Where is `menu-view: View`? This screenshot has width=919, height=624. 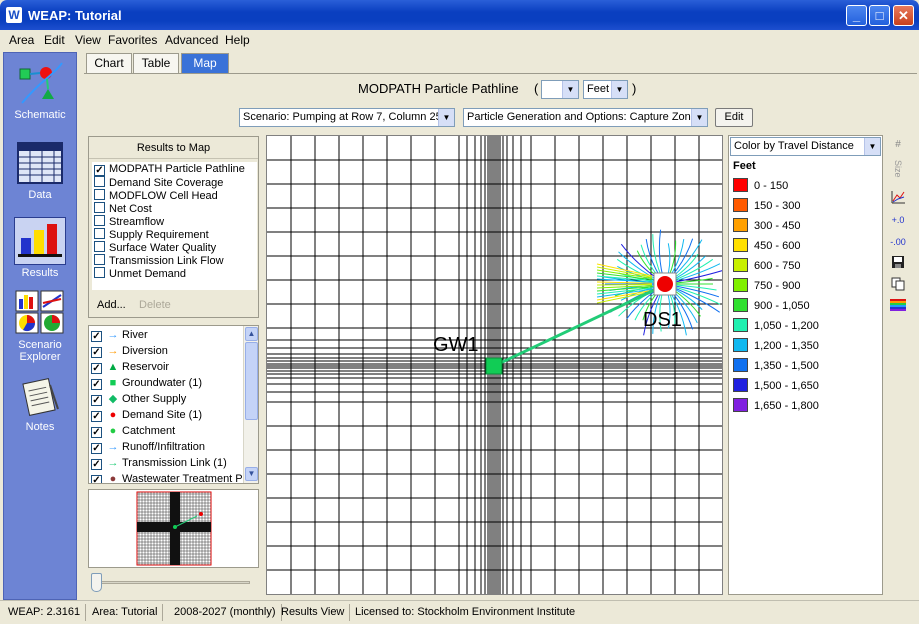 menu-view: View is located at coordinates (88, 40).